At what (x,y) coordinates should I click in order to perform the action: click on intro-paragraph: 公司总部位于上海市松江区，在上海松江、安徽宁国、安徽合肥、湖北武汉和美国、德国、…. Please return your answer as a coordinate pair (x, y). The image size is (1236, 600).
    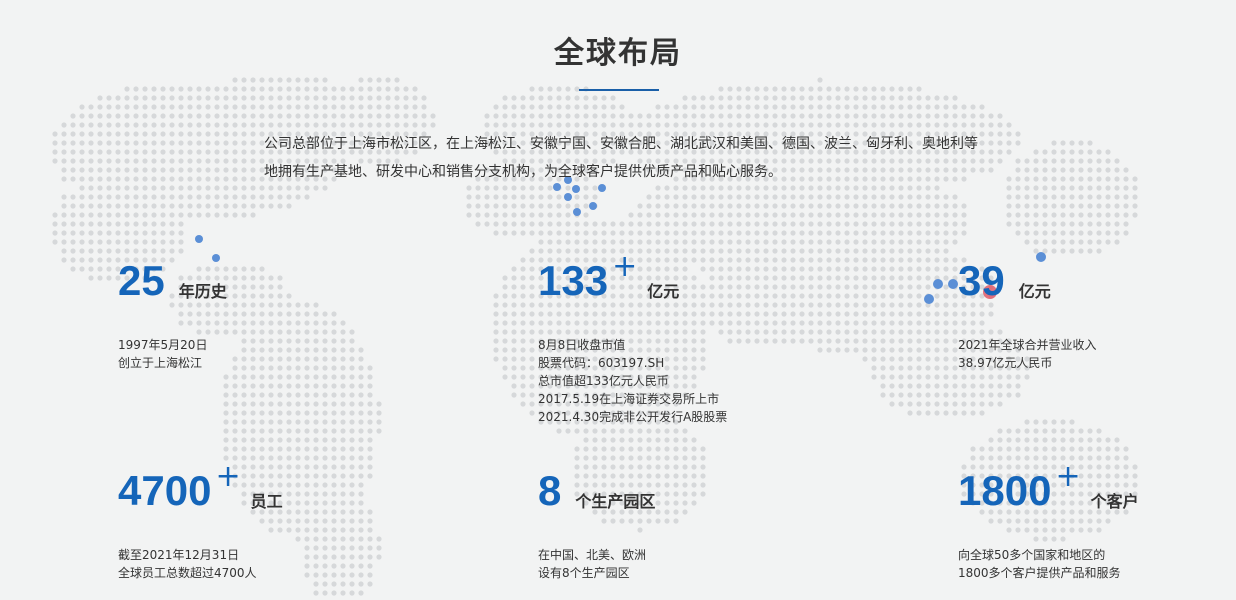
    Looking at the image, I should click on (621, 158).